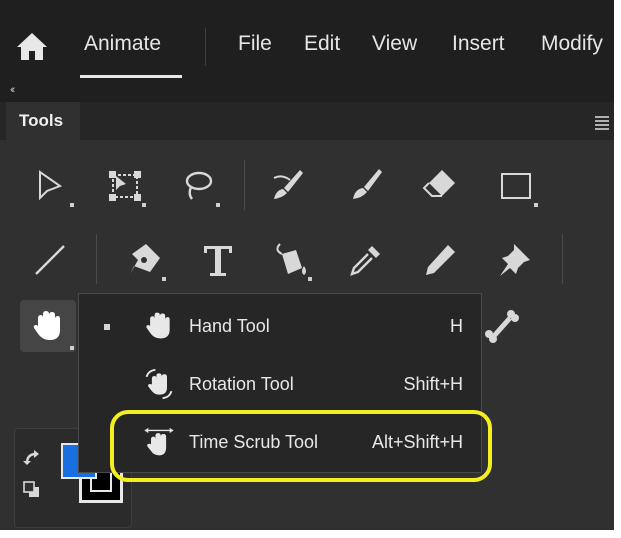  I want to click on free-transform-tool-icon, so click(125, 186).